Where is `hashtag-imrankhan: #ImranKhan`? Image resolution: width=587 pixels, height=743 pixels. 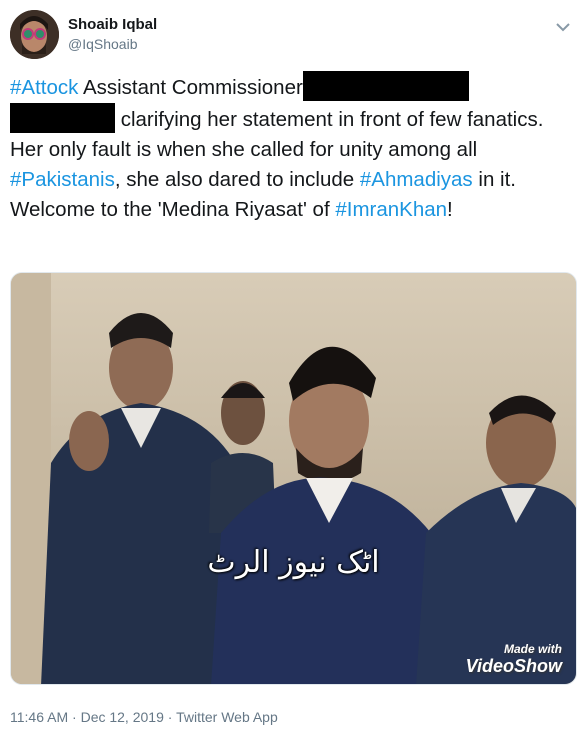
hashtag-imrankhan: #ImranKhan is located at coordinates (391, 209).